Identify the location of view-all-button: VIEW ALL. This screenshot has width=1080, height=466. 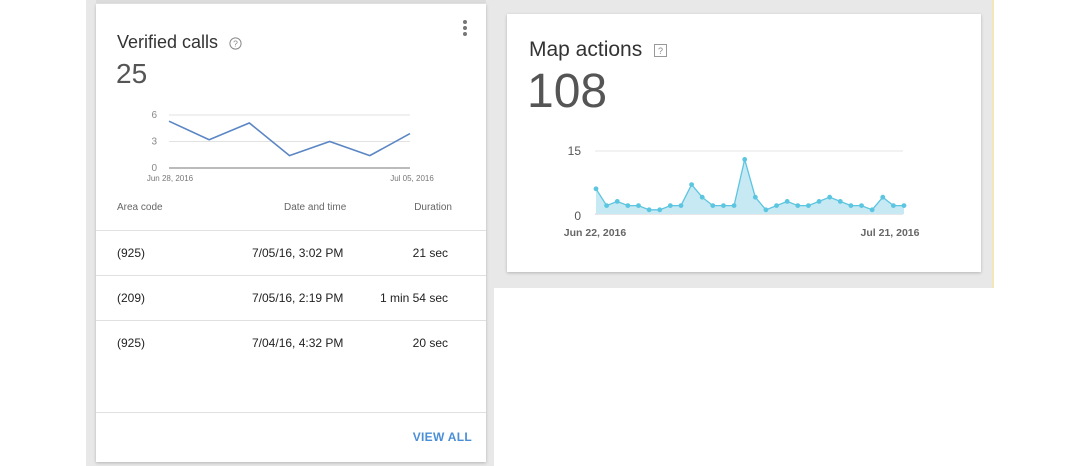
(442, 437).